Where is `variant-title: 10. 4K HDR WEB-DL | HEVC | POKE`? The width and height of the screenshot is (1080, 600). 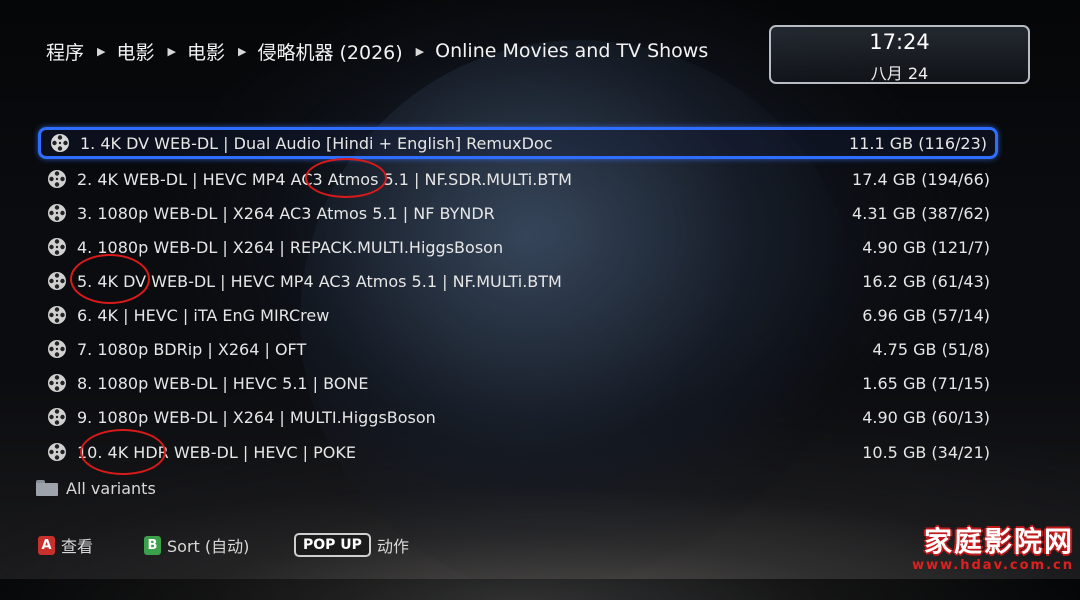 variant-title: 10. 4K HDR WEB-DL | HEVC | POKE is located at coordinates (216, 452).